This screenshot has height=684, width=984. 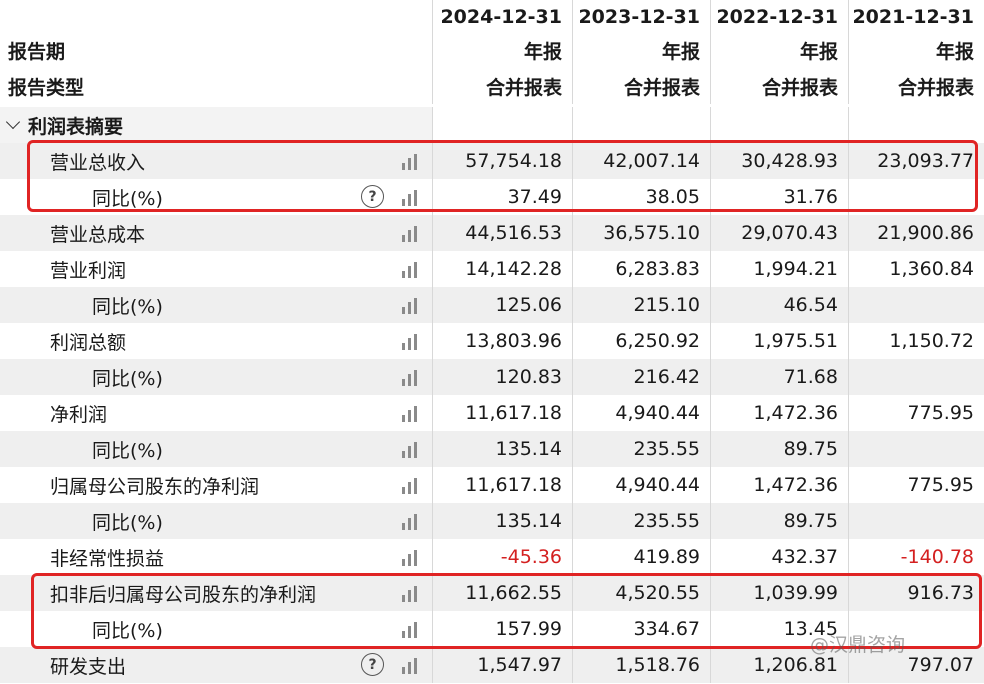 What do you see at coordinates (216, 665) in the screenshot?
I see `row-label: 研发支出?` at bounding box center [216, 665].